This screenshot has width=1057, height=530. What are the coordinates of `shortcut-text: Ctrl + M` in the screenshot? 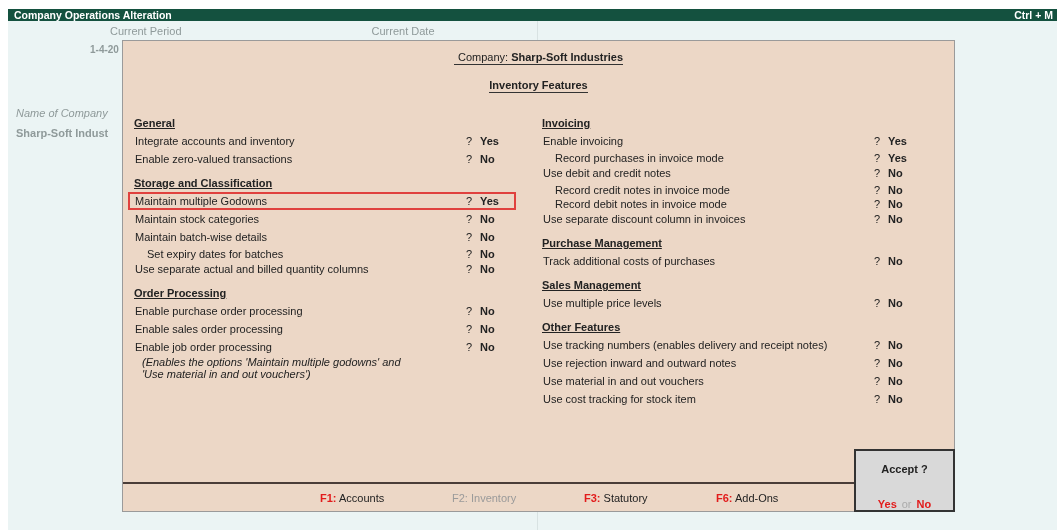 It's located at (1033, 15).